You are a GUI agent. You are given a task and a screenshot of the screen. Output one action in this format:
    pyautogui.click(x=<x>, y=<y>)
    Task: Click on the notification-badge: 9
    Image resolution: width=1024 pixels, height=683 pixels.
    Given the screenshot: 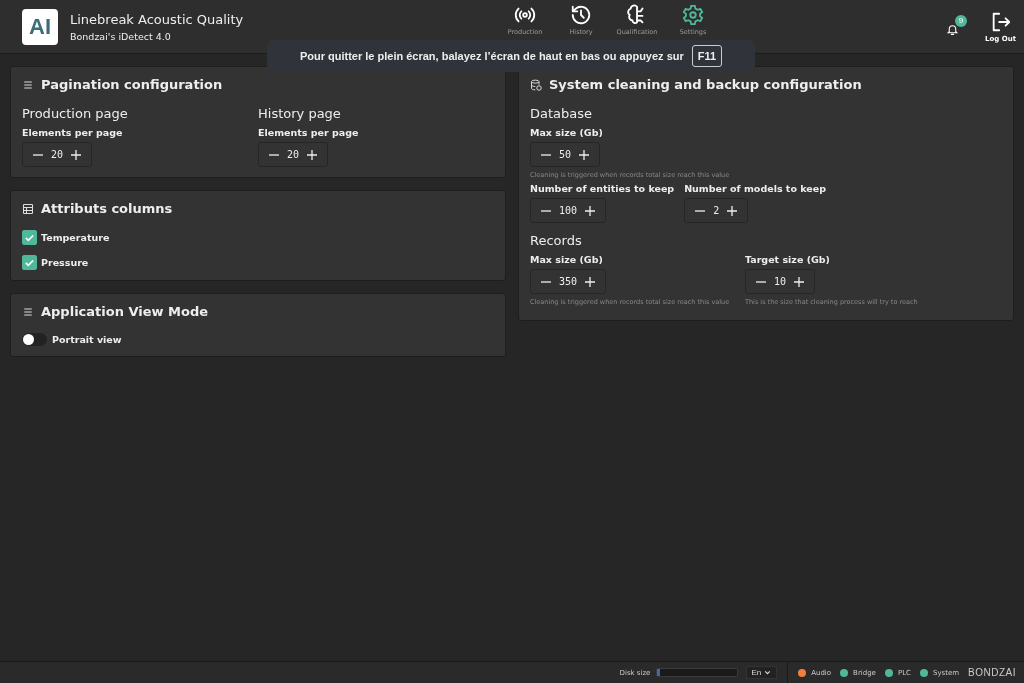 What is the action you would take?
    pyautogui.click(x=961, y=20)
    